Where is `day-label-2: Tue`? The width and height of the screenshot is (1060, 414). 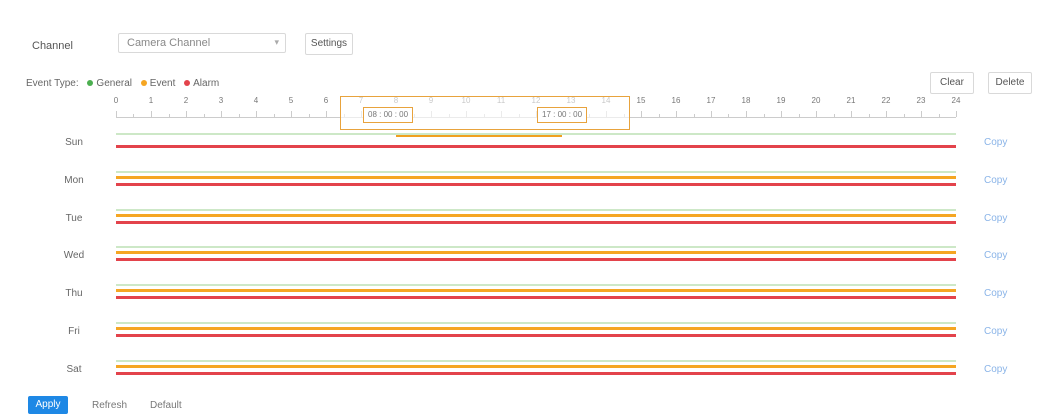 day-label-2: Tue is located at coordinates (74, 218).